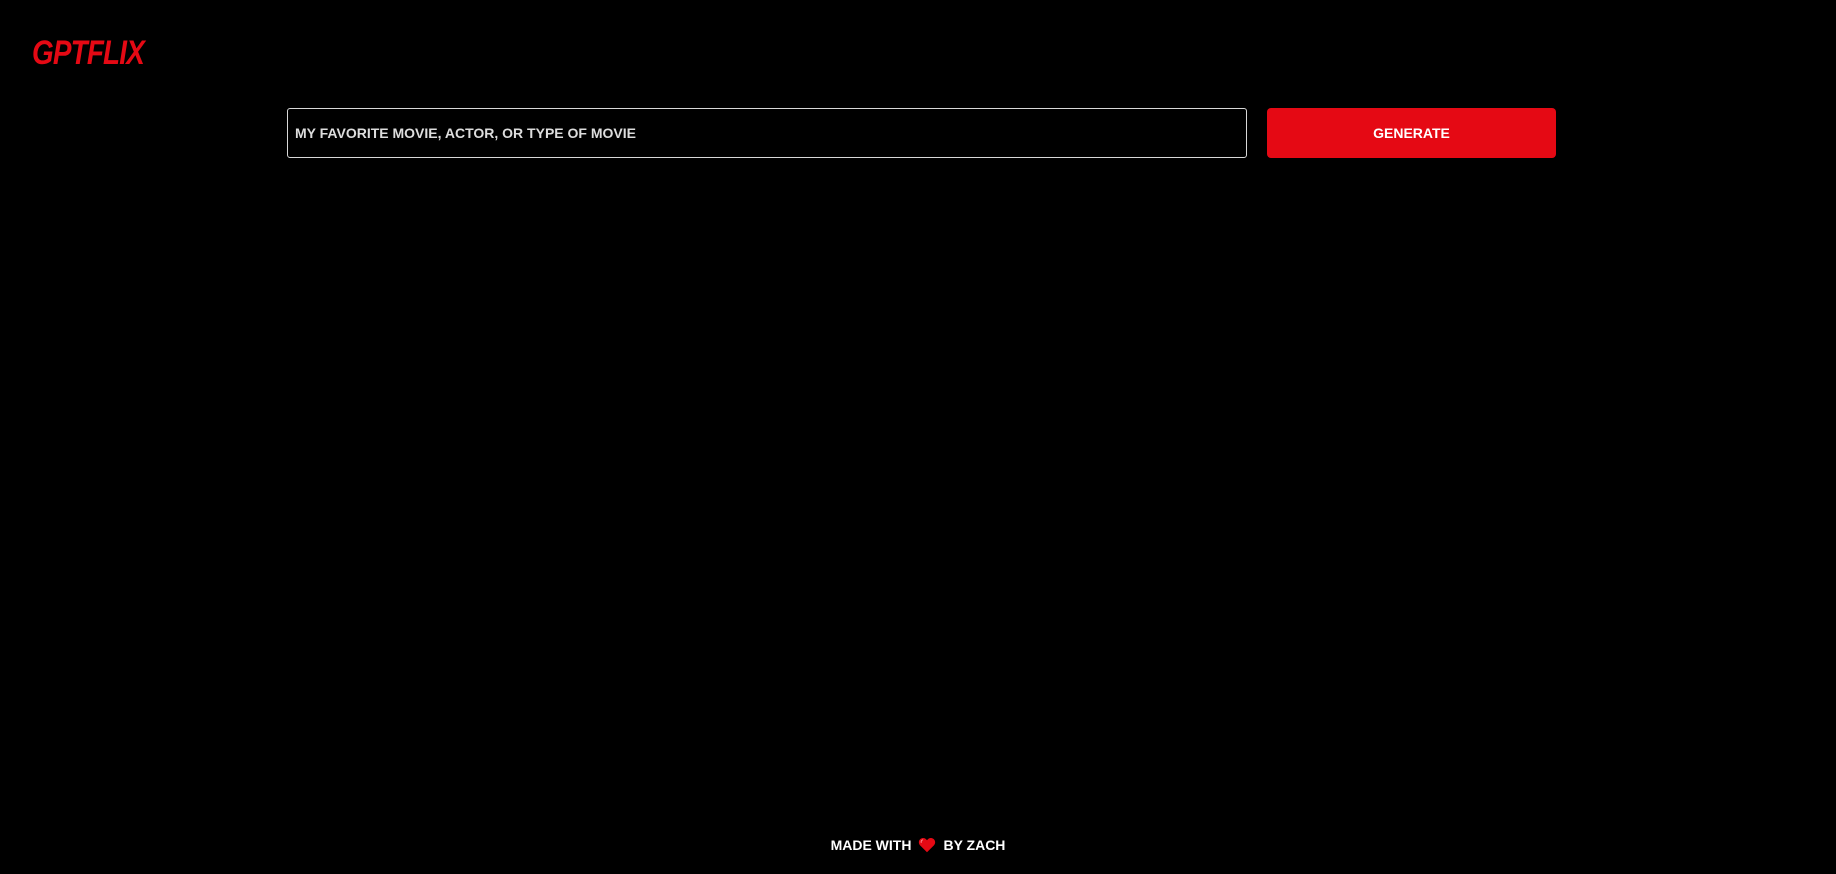 Image resolution: width=1836 pixels, height=874 pixels. I want to click on search-input, so click(767, 133).